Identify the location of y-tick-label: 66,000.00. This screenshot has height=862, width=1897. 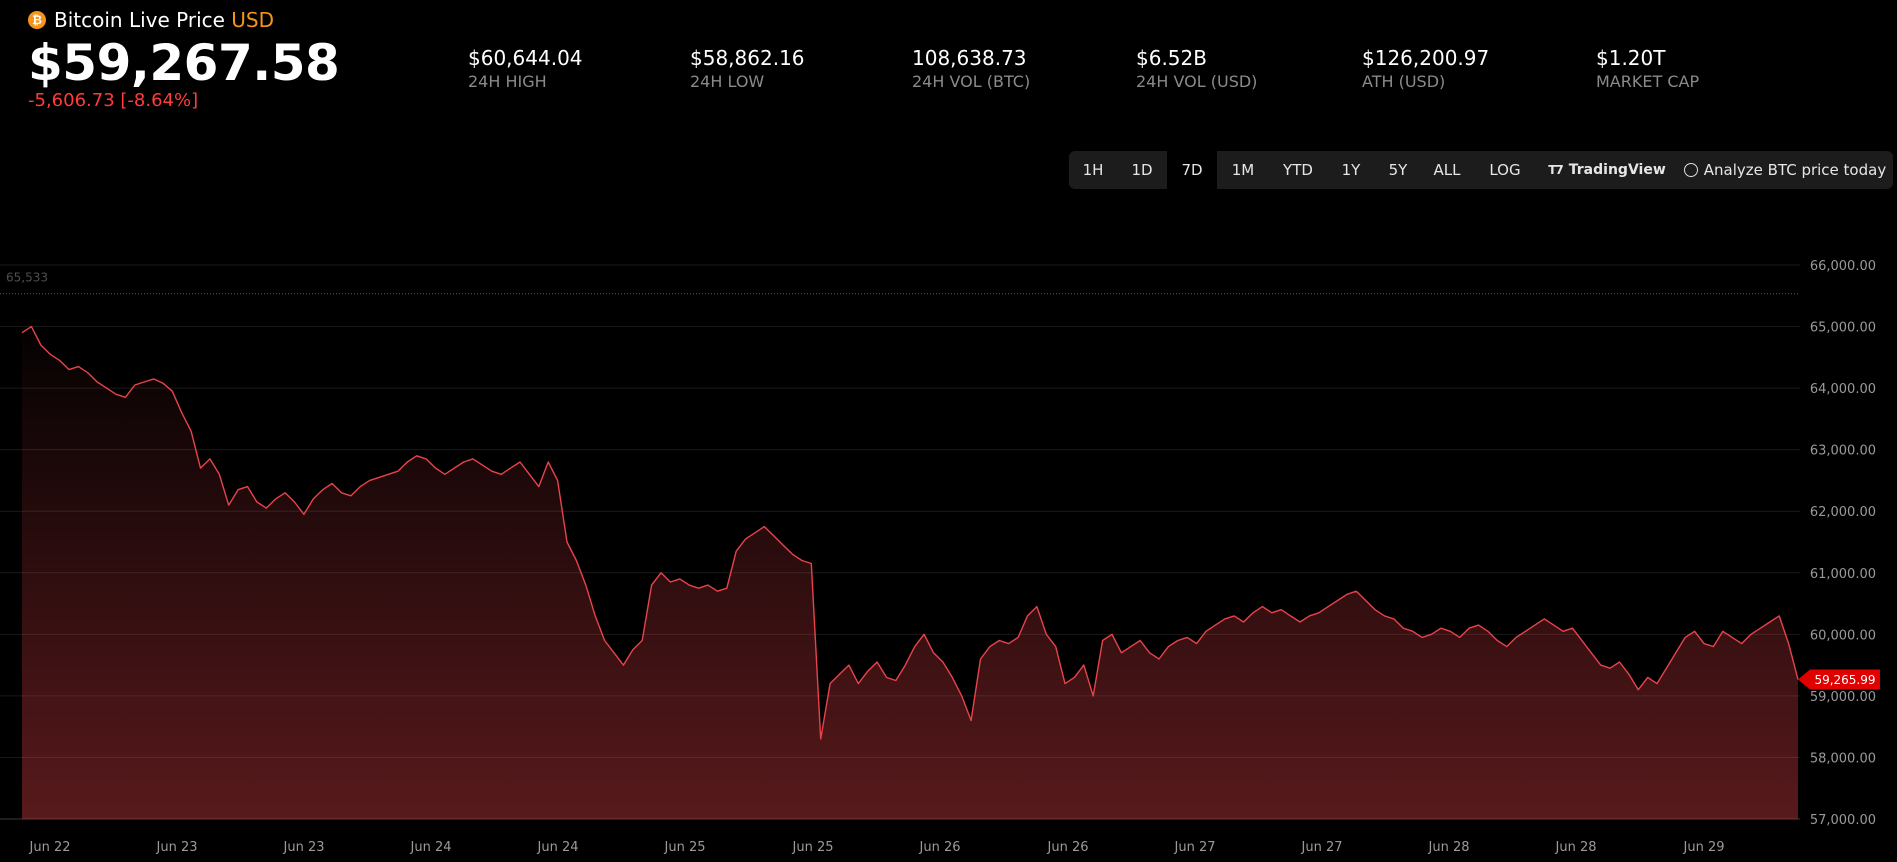
(1843, 266).